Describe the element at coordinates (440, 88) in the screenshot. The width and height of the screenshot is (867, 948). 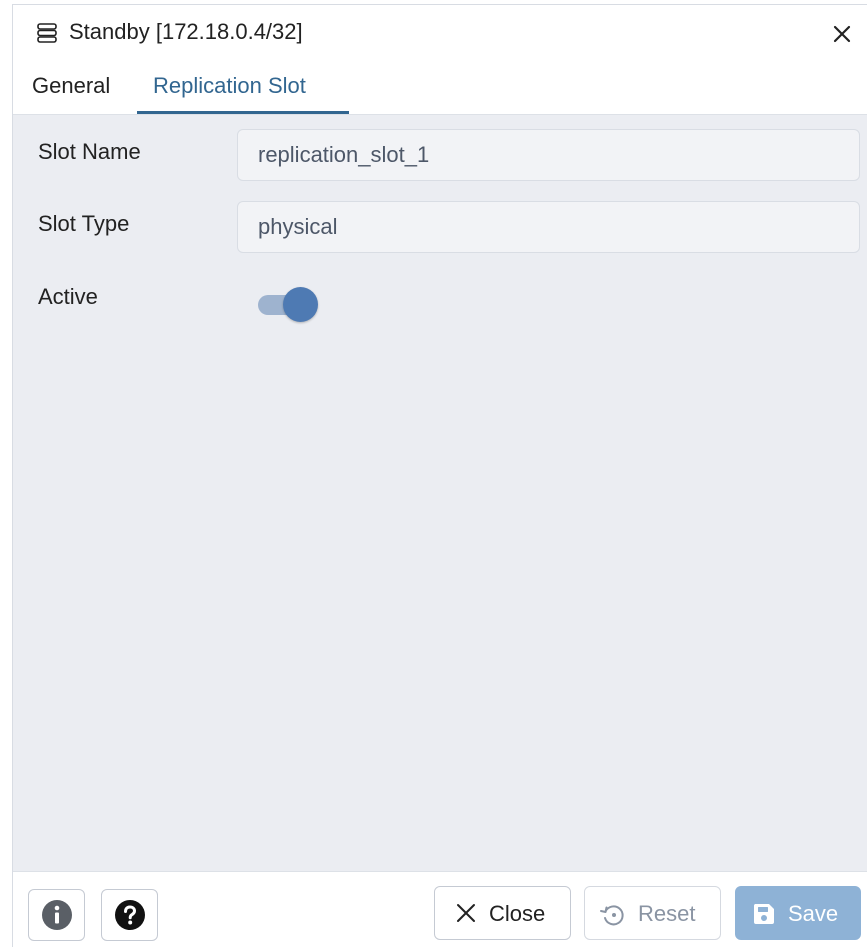
I see `tab-bar: General Replication Slot` at that location.